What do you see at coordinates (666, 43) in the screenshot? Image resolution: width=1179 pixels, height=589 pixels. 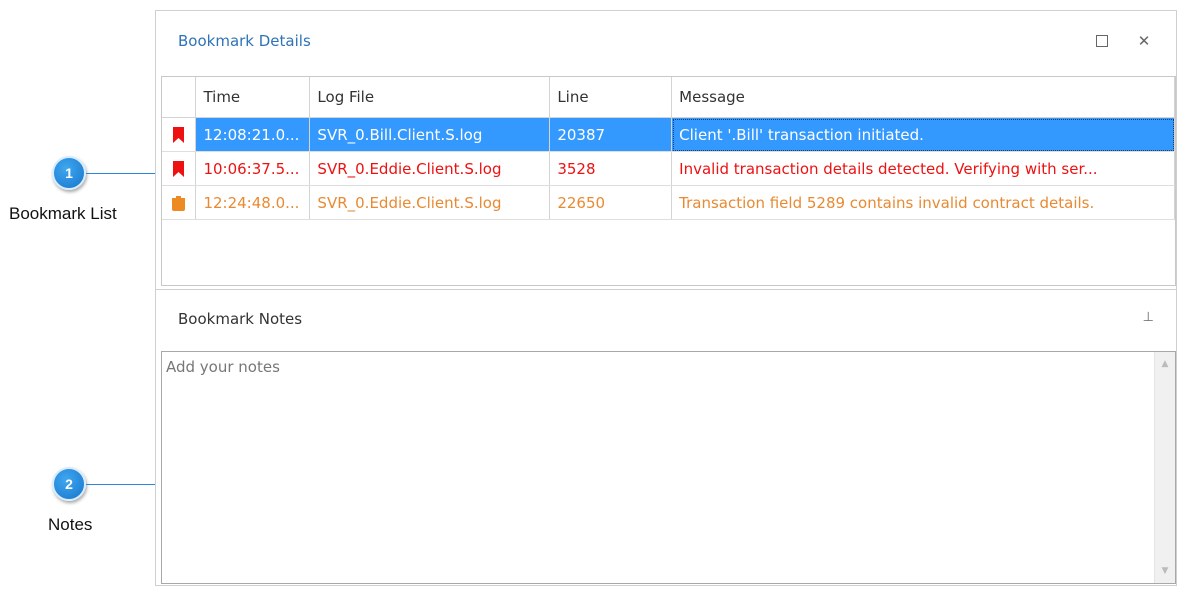 I see `panel-title-bar: Bookmark Details ✕` at bounding box center [666, 43].